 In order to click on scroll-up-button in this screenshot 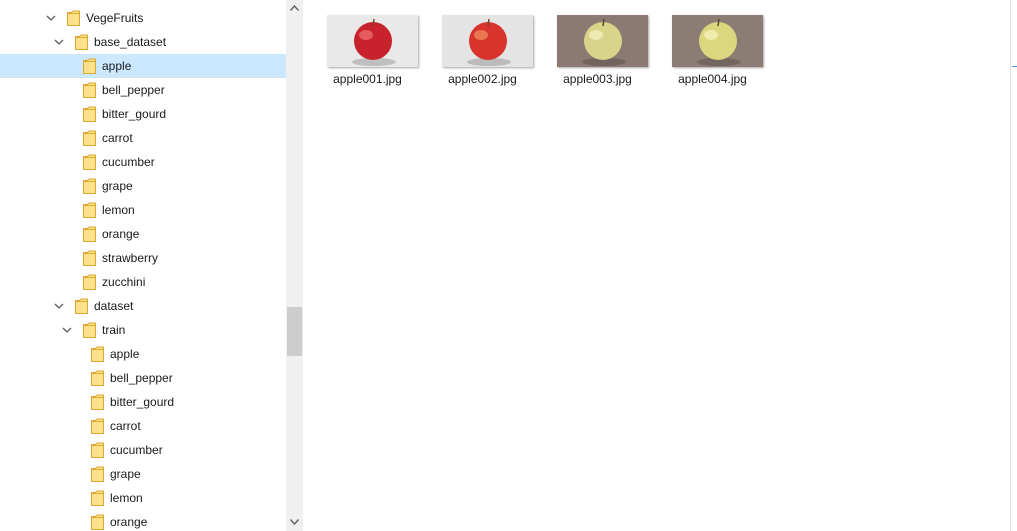, I will do `click(294, 8)`.